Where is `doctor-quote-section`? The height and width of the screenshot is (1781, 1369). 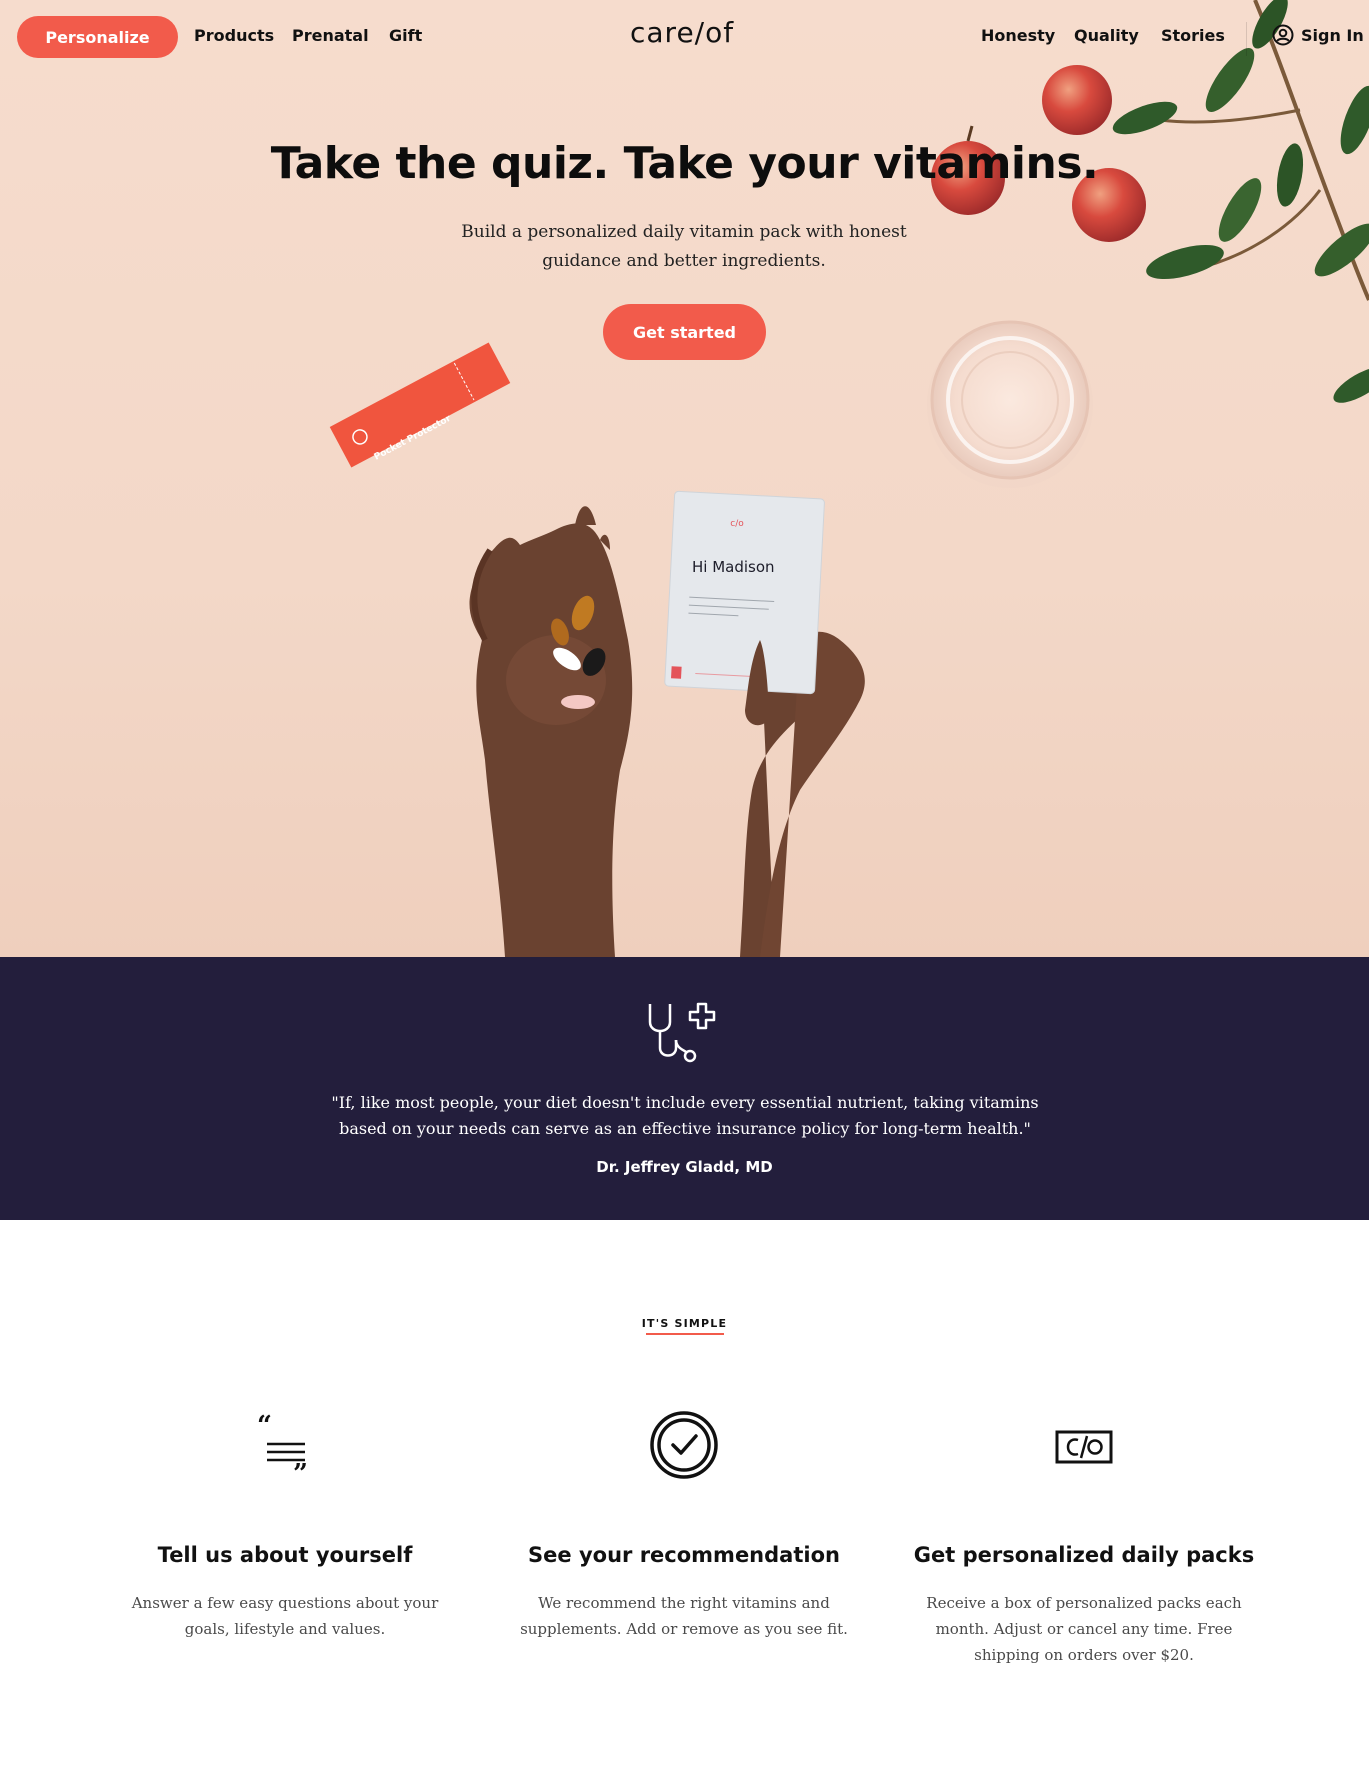
doctor-quote-section is located at coordinates (684, 1088).